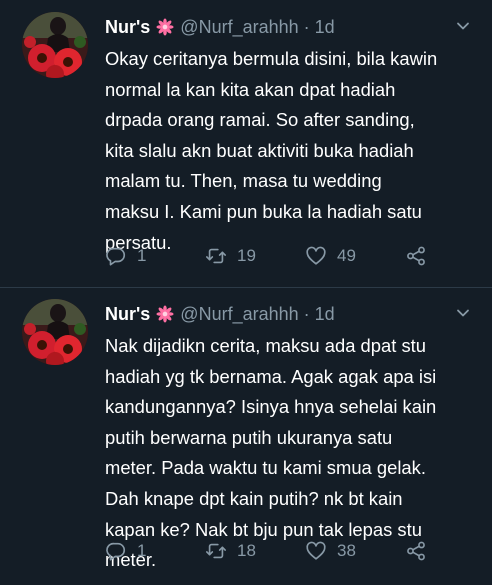 Image resolution: width=492 pixels, height=585 pixels. I want to click on like-count: 49, so click(346, 255).